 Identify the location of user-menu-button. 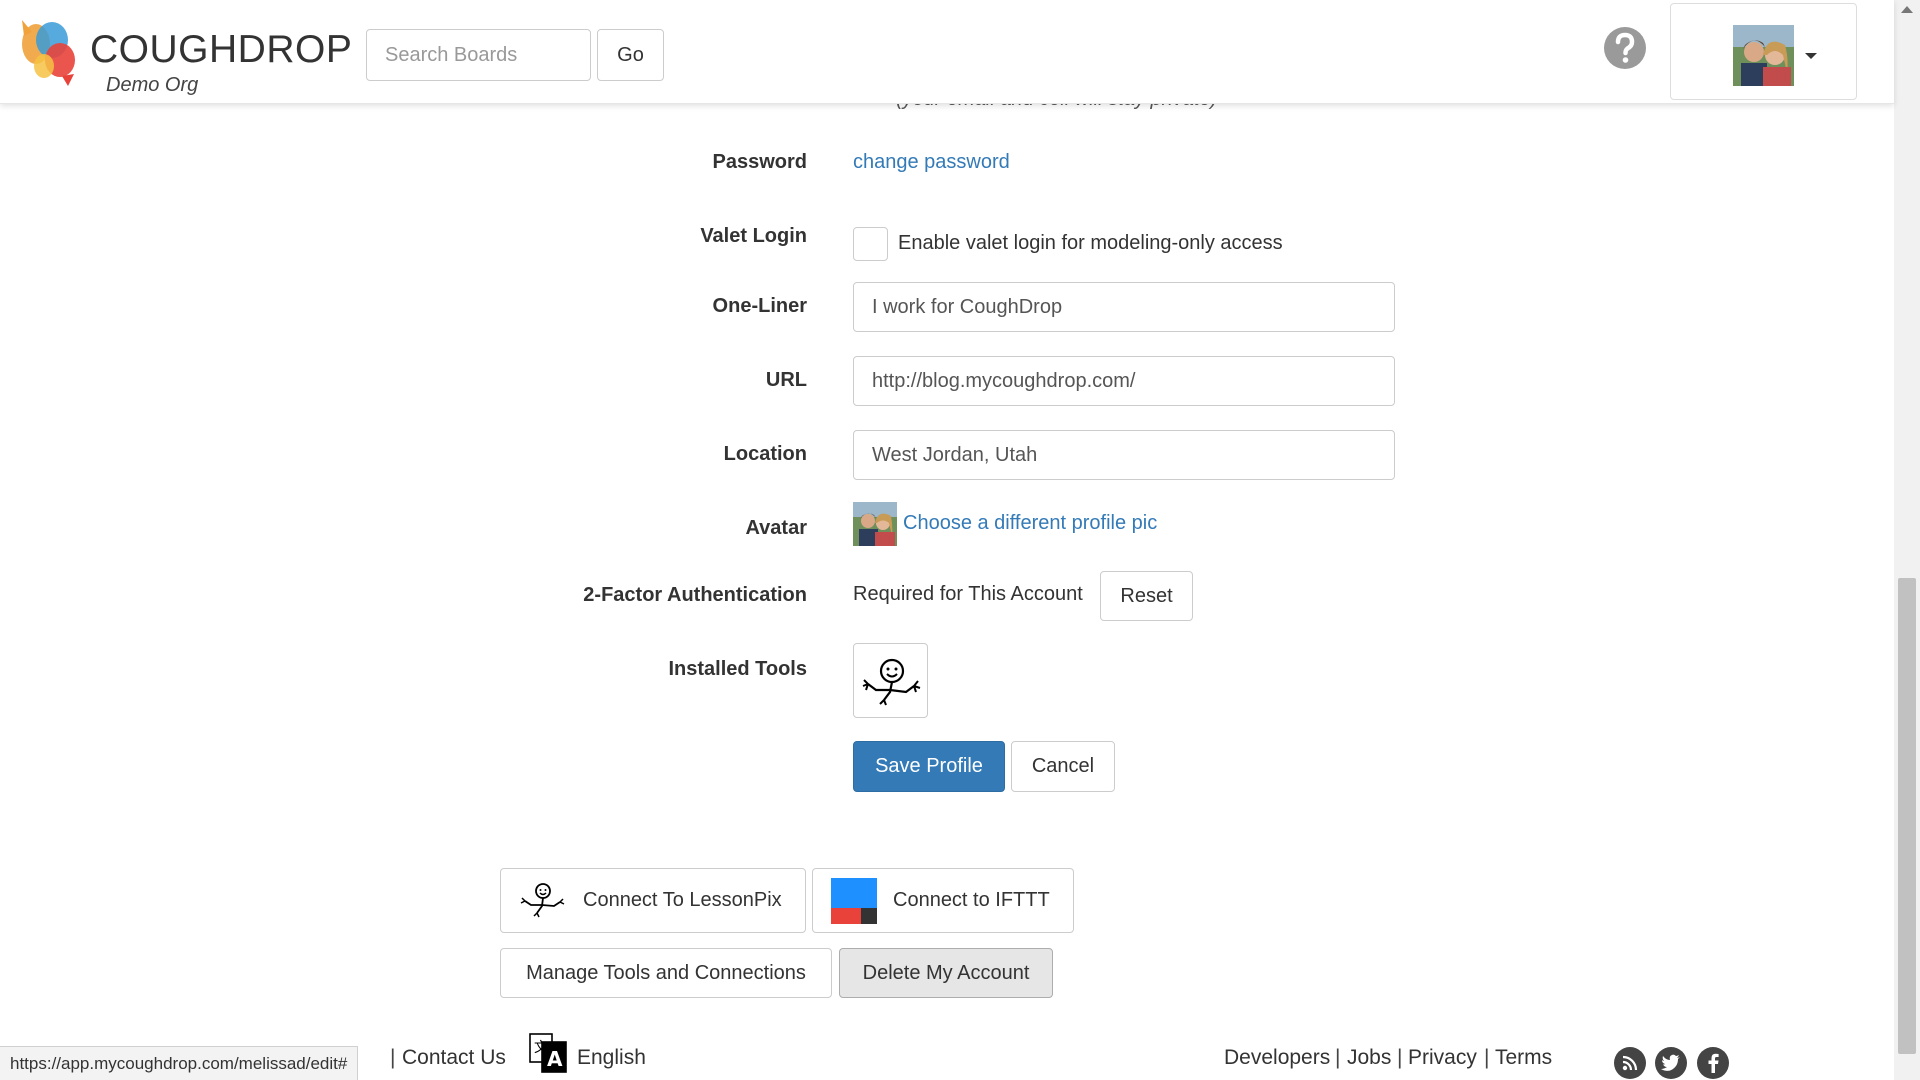
(1763, 51).